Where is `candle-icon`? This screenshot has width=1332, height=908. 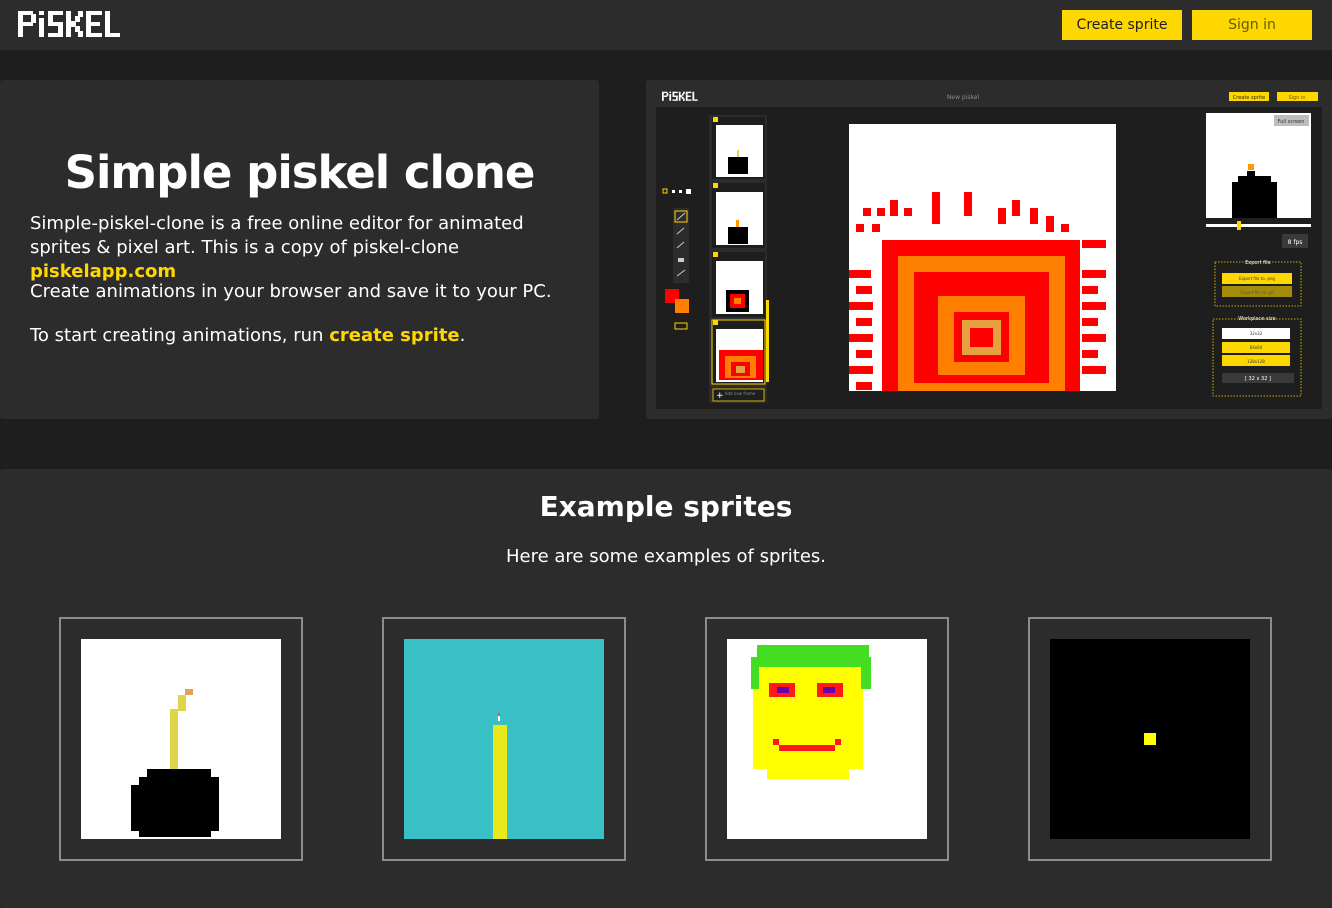 candle-icon is located at coordinates (504, 739).